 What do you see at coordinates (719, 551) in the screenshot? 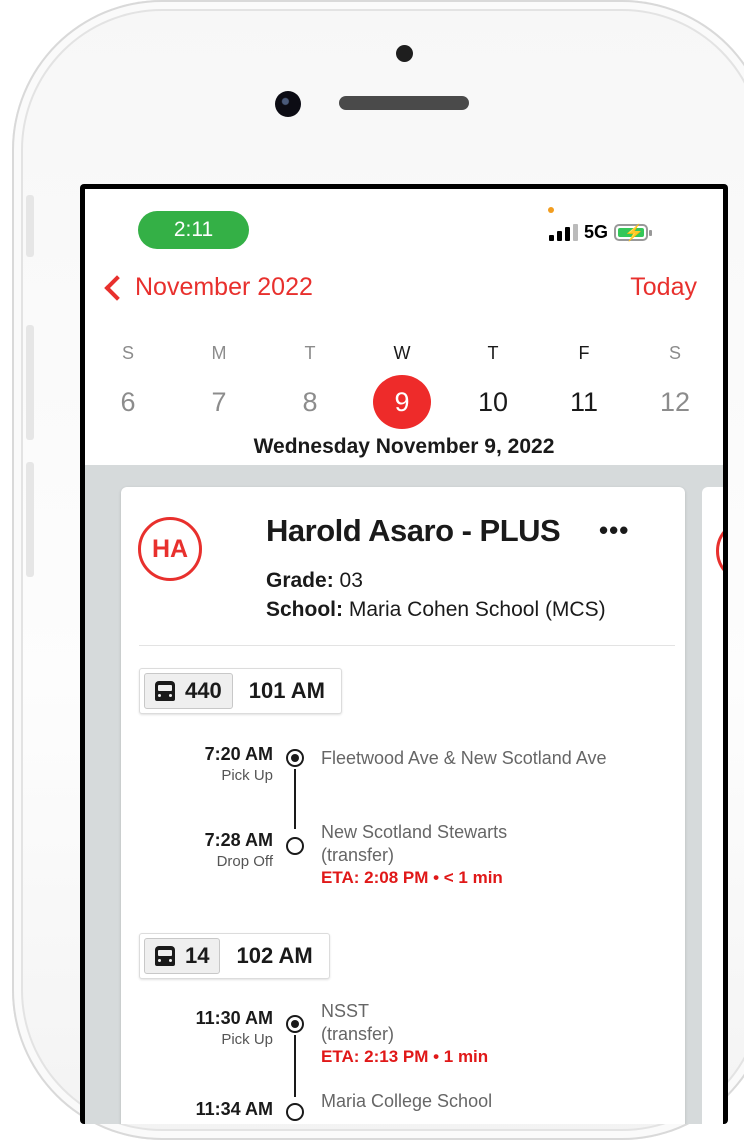
I see `avatar` at bounding box center [719, 551].